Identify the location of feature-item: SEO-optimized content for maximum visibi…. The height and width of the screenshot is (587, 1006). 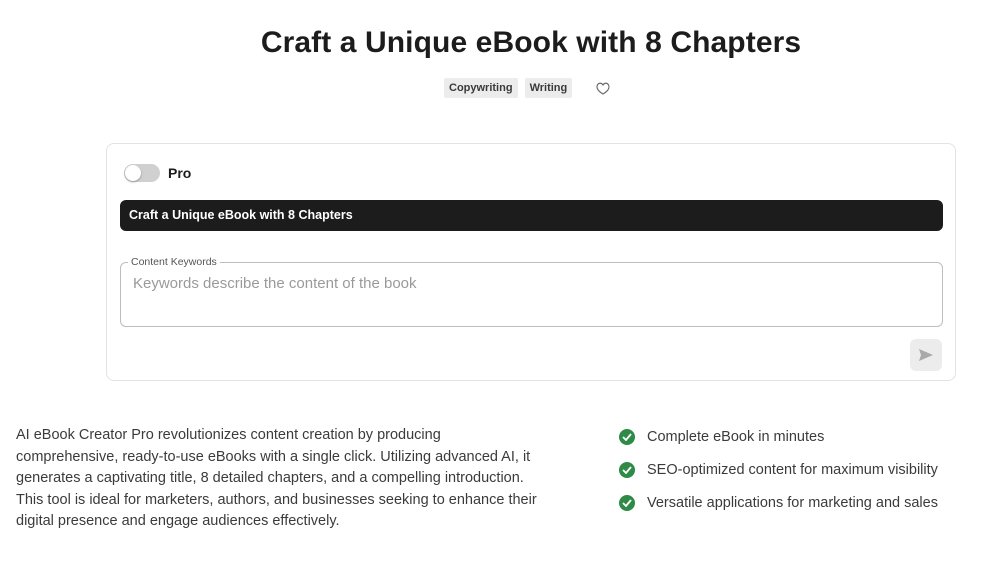
(778, 470).